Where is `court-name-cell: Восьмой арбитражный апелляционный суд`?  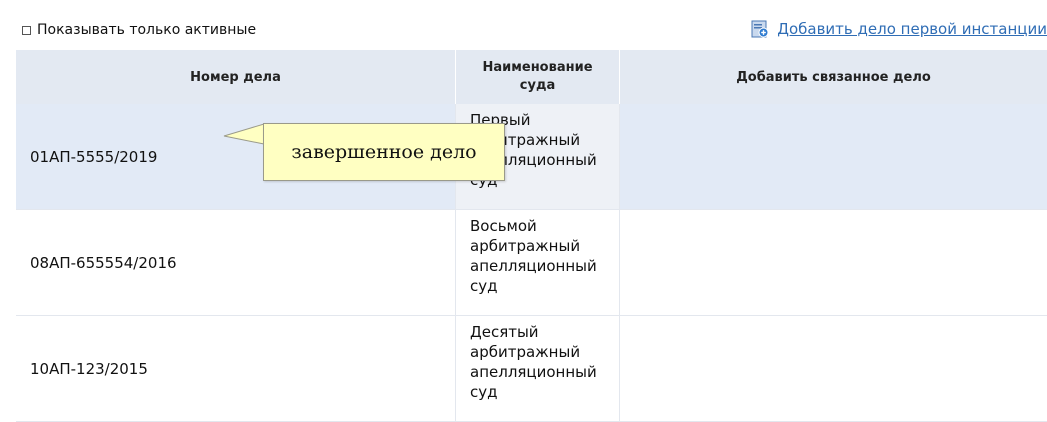 court-name-cell: Восьмой арбитражный апелляционный суд is located at coordinates (537, 262).